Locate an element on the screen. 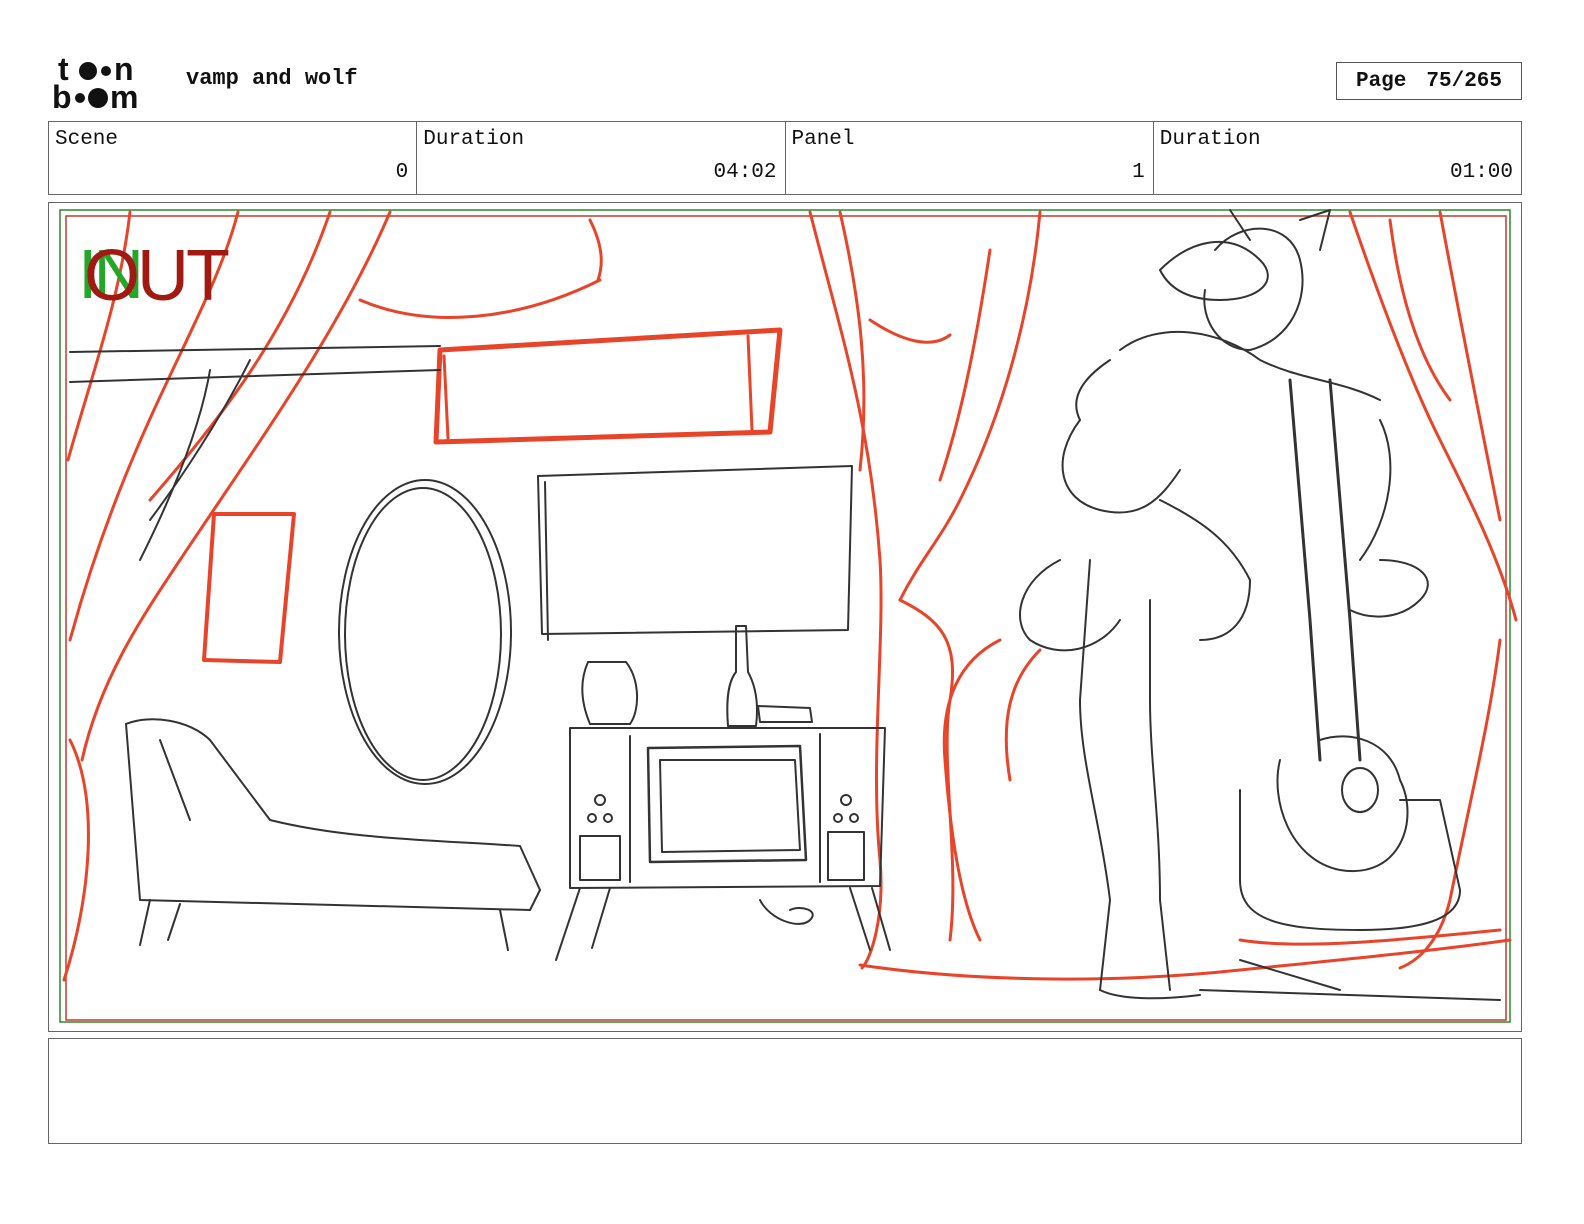 The width and height of the screenshot is (1584, 1224). out-marker: OUT is located at coordinates (157, 276).